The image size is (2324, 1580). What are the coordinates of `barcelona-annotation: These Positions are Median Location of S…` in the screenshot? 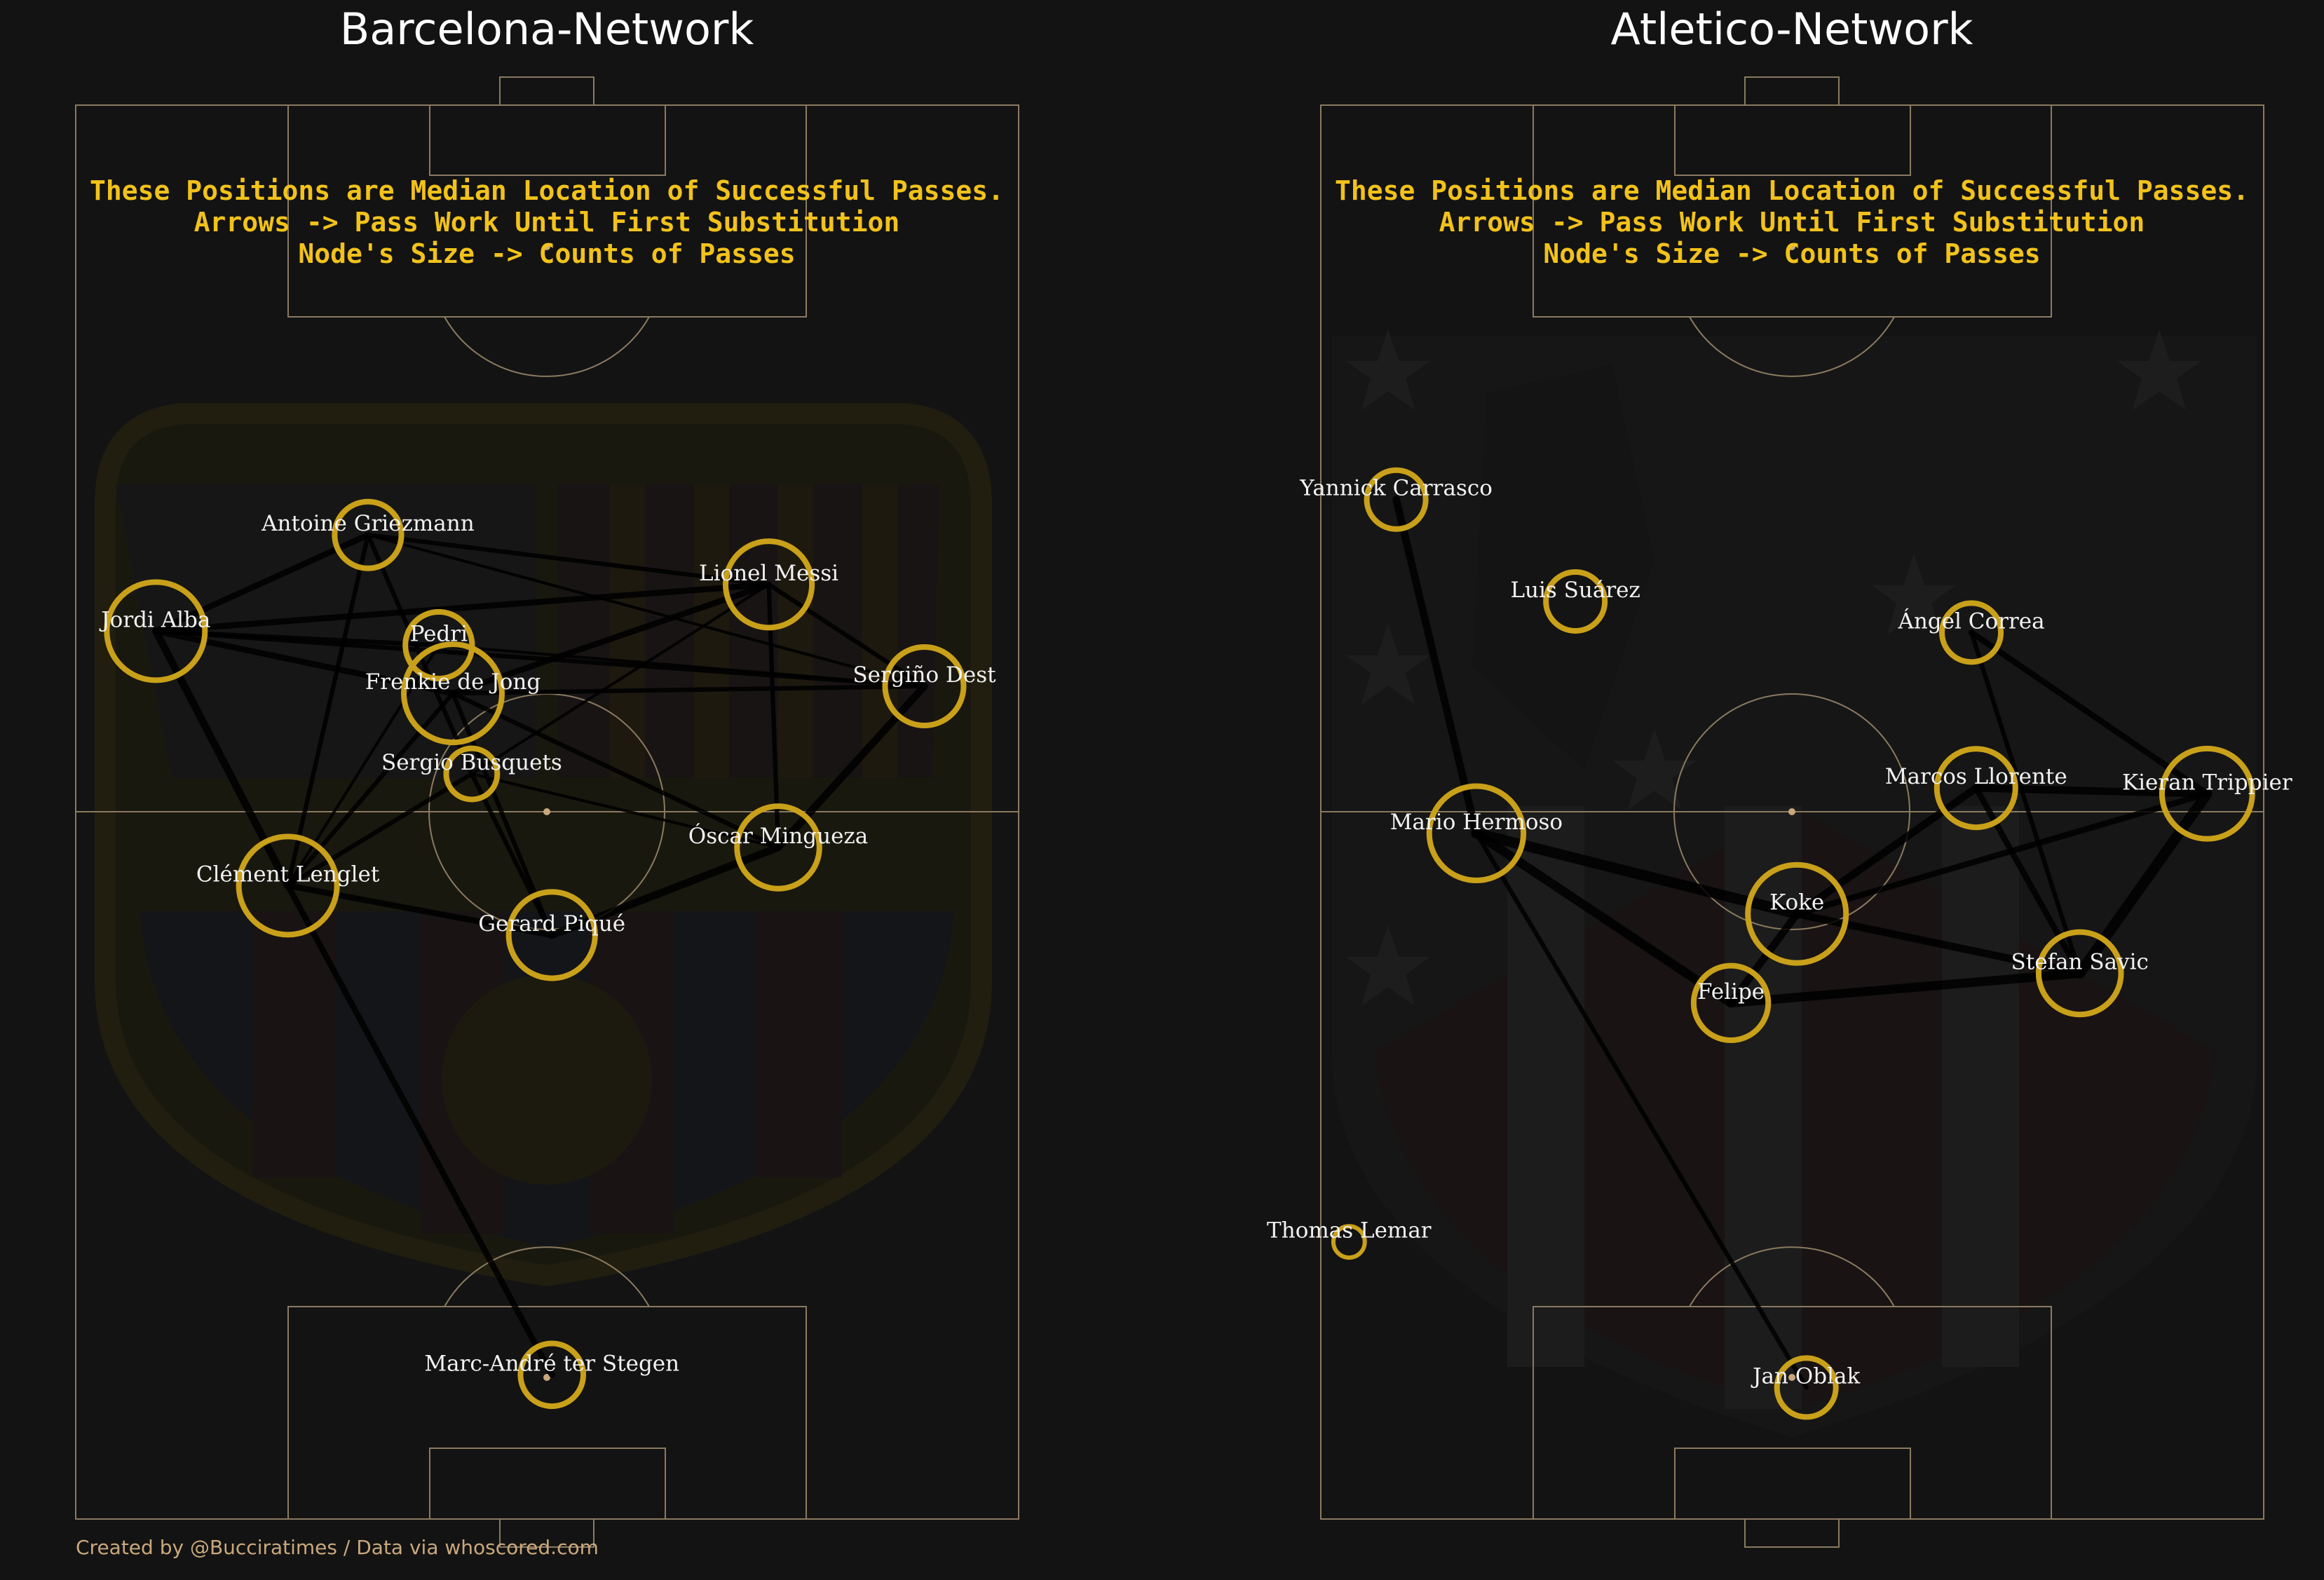 It's located at (547, 222).